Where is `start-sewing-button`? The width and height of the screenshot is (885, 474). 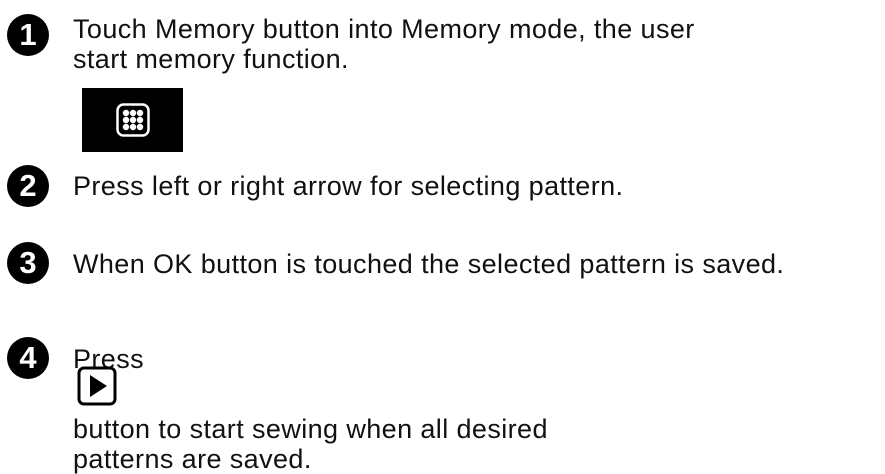
start-sewing-button is located at coordinates (97, 386).